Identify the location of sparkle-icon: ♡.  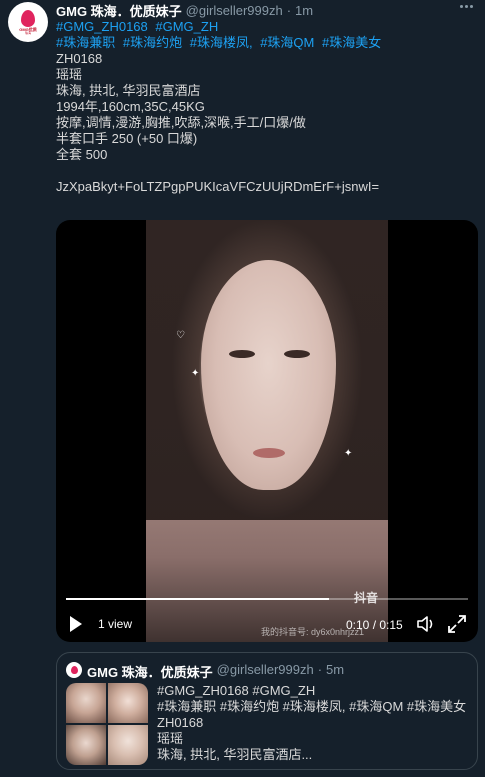
(180, 335).